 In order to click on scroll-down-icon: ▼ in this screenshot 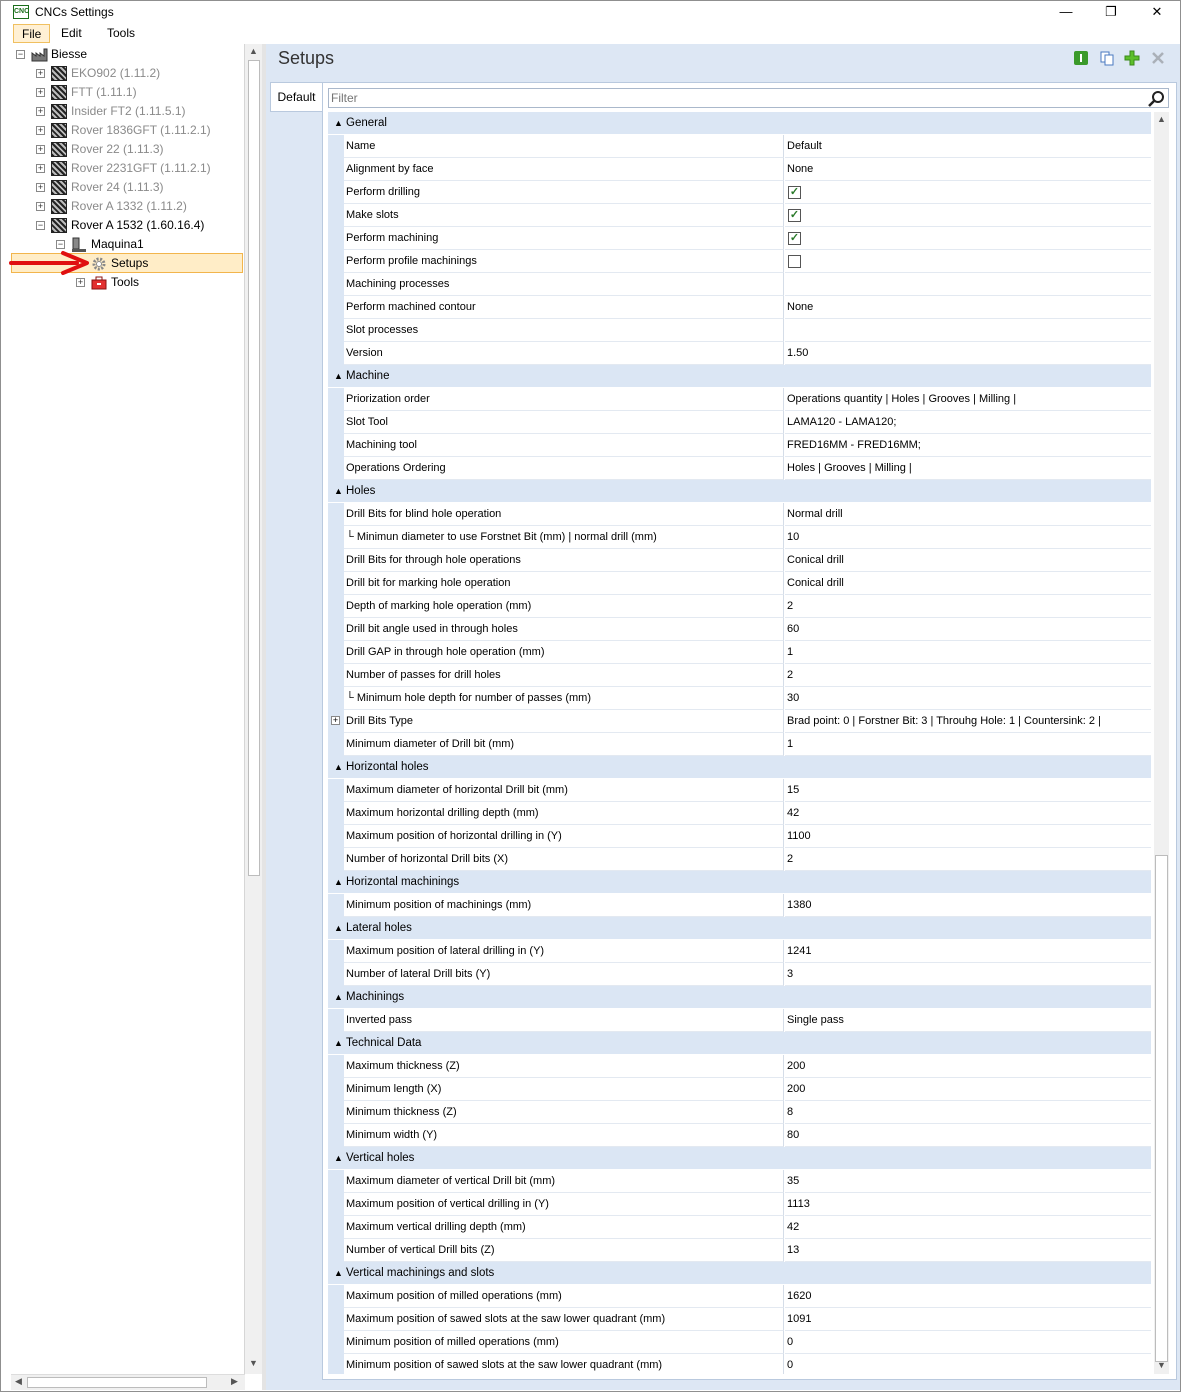, I will do `click(1161, 1365)`.